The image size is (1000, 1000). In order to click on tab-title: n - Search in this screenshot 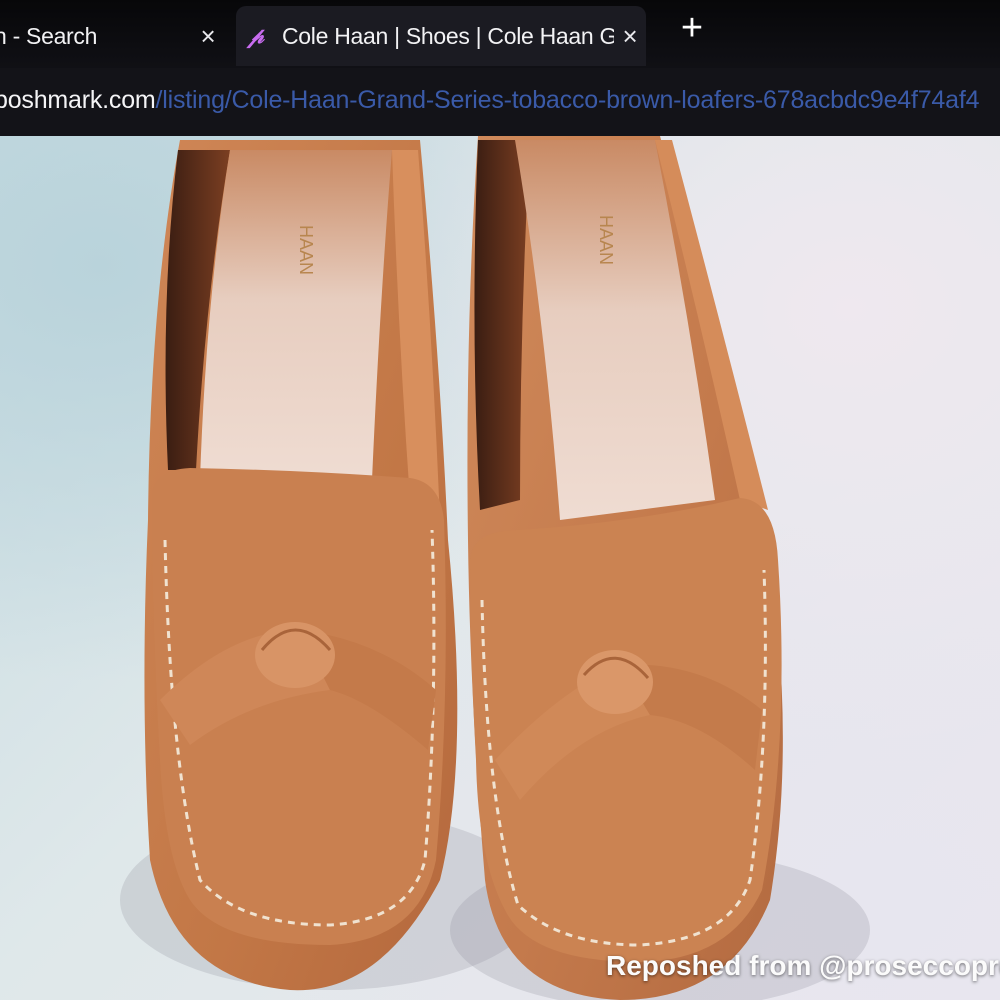, I will do `click(49, 35)`.